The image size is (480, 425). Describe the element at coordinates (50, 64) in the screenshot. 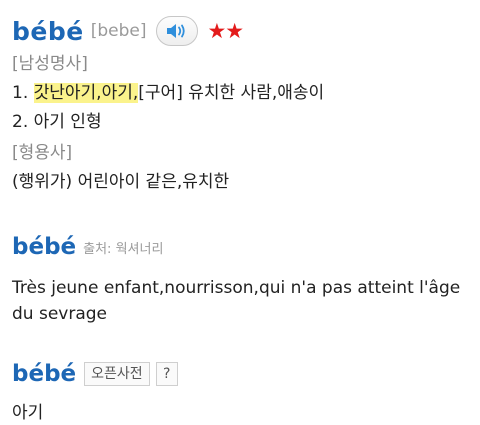

I see `part-of-speech-noun: [남성명사]` at that location.